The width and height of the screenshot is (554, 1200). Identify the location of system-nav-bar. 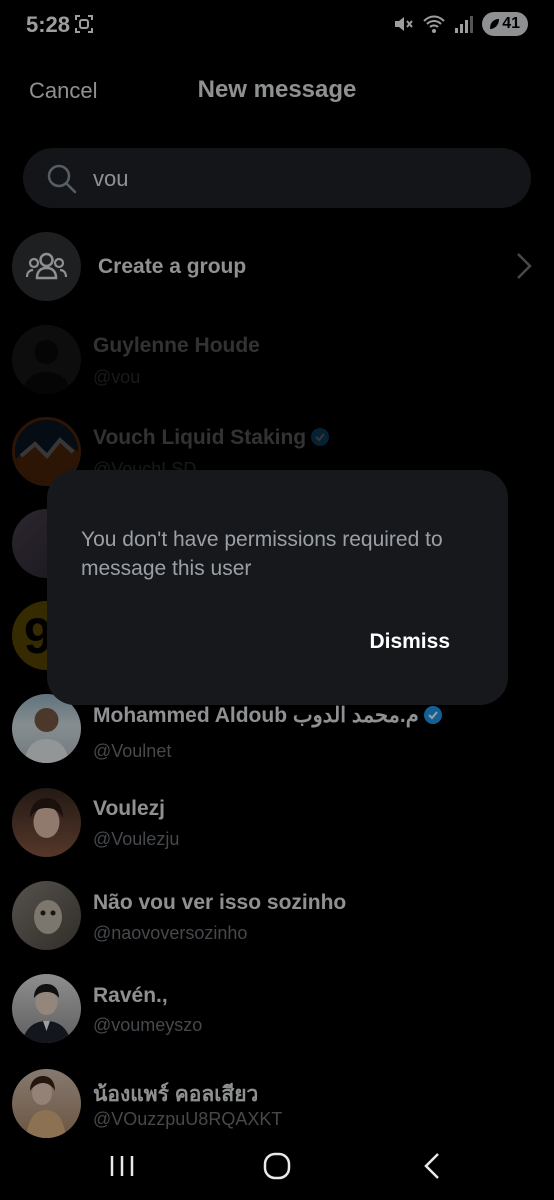
(277, 1167).